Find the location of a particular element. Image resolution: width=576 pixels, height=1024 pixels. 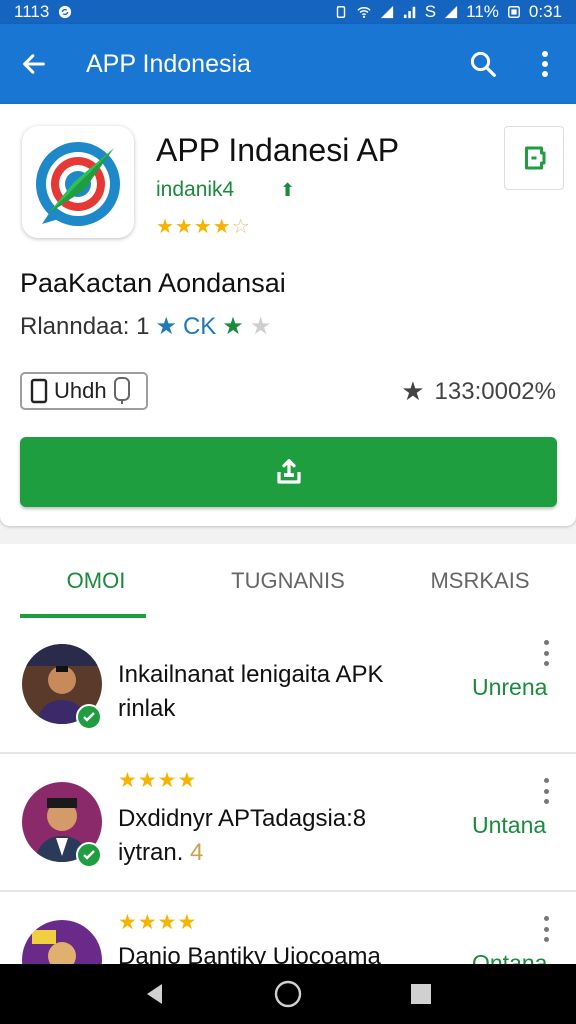

item-title-line2: rinlak is located at coordinates (147, 708).